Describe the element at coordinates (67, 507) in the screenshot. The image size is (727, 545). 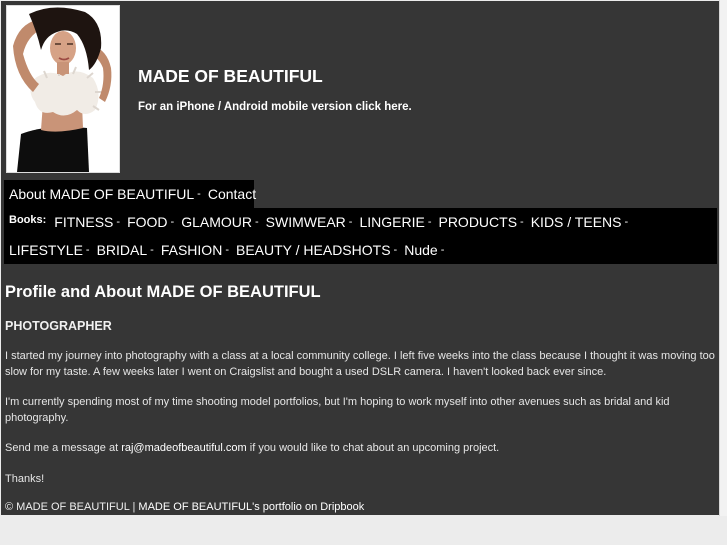
I see `footer-copyright: © MADE OF BEAUTIFUL` at that location.